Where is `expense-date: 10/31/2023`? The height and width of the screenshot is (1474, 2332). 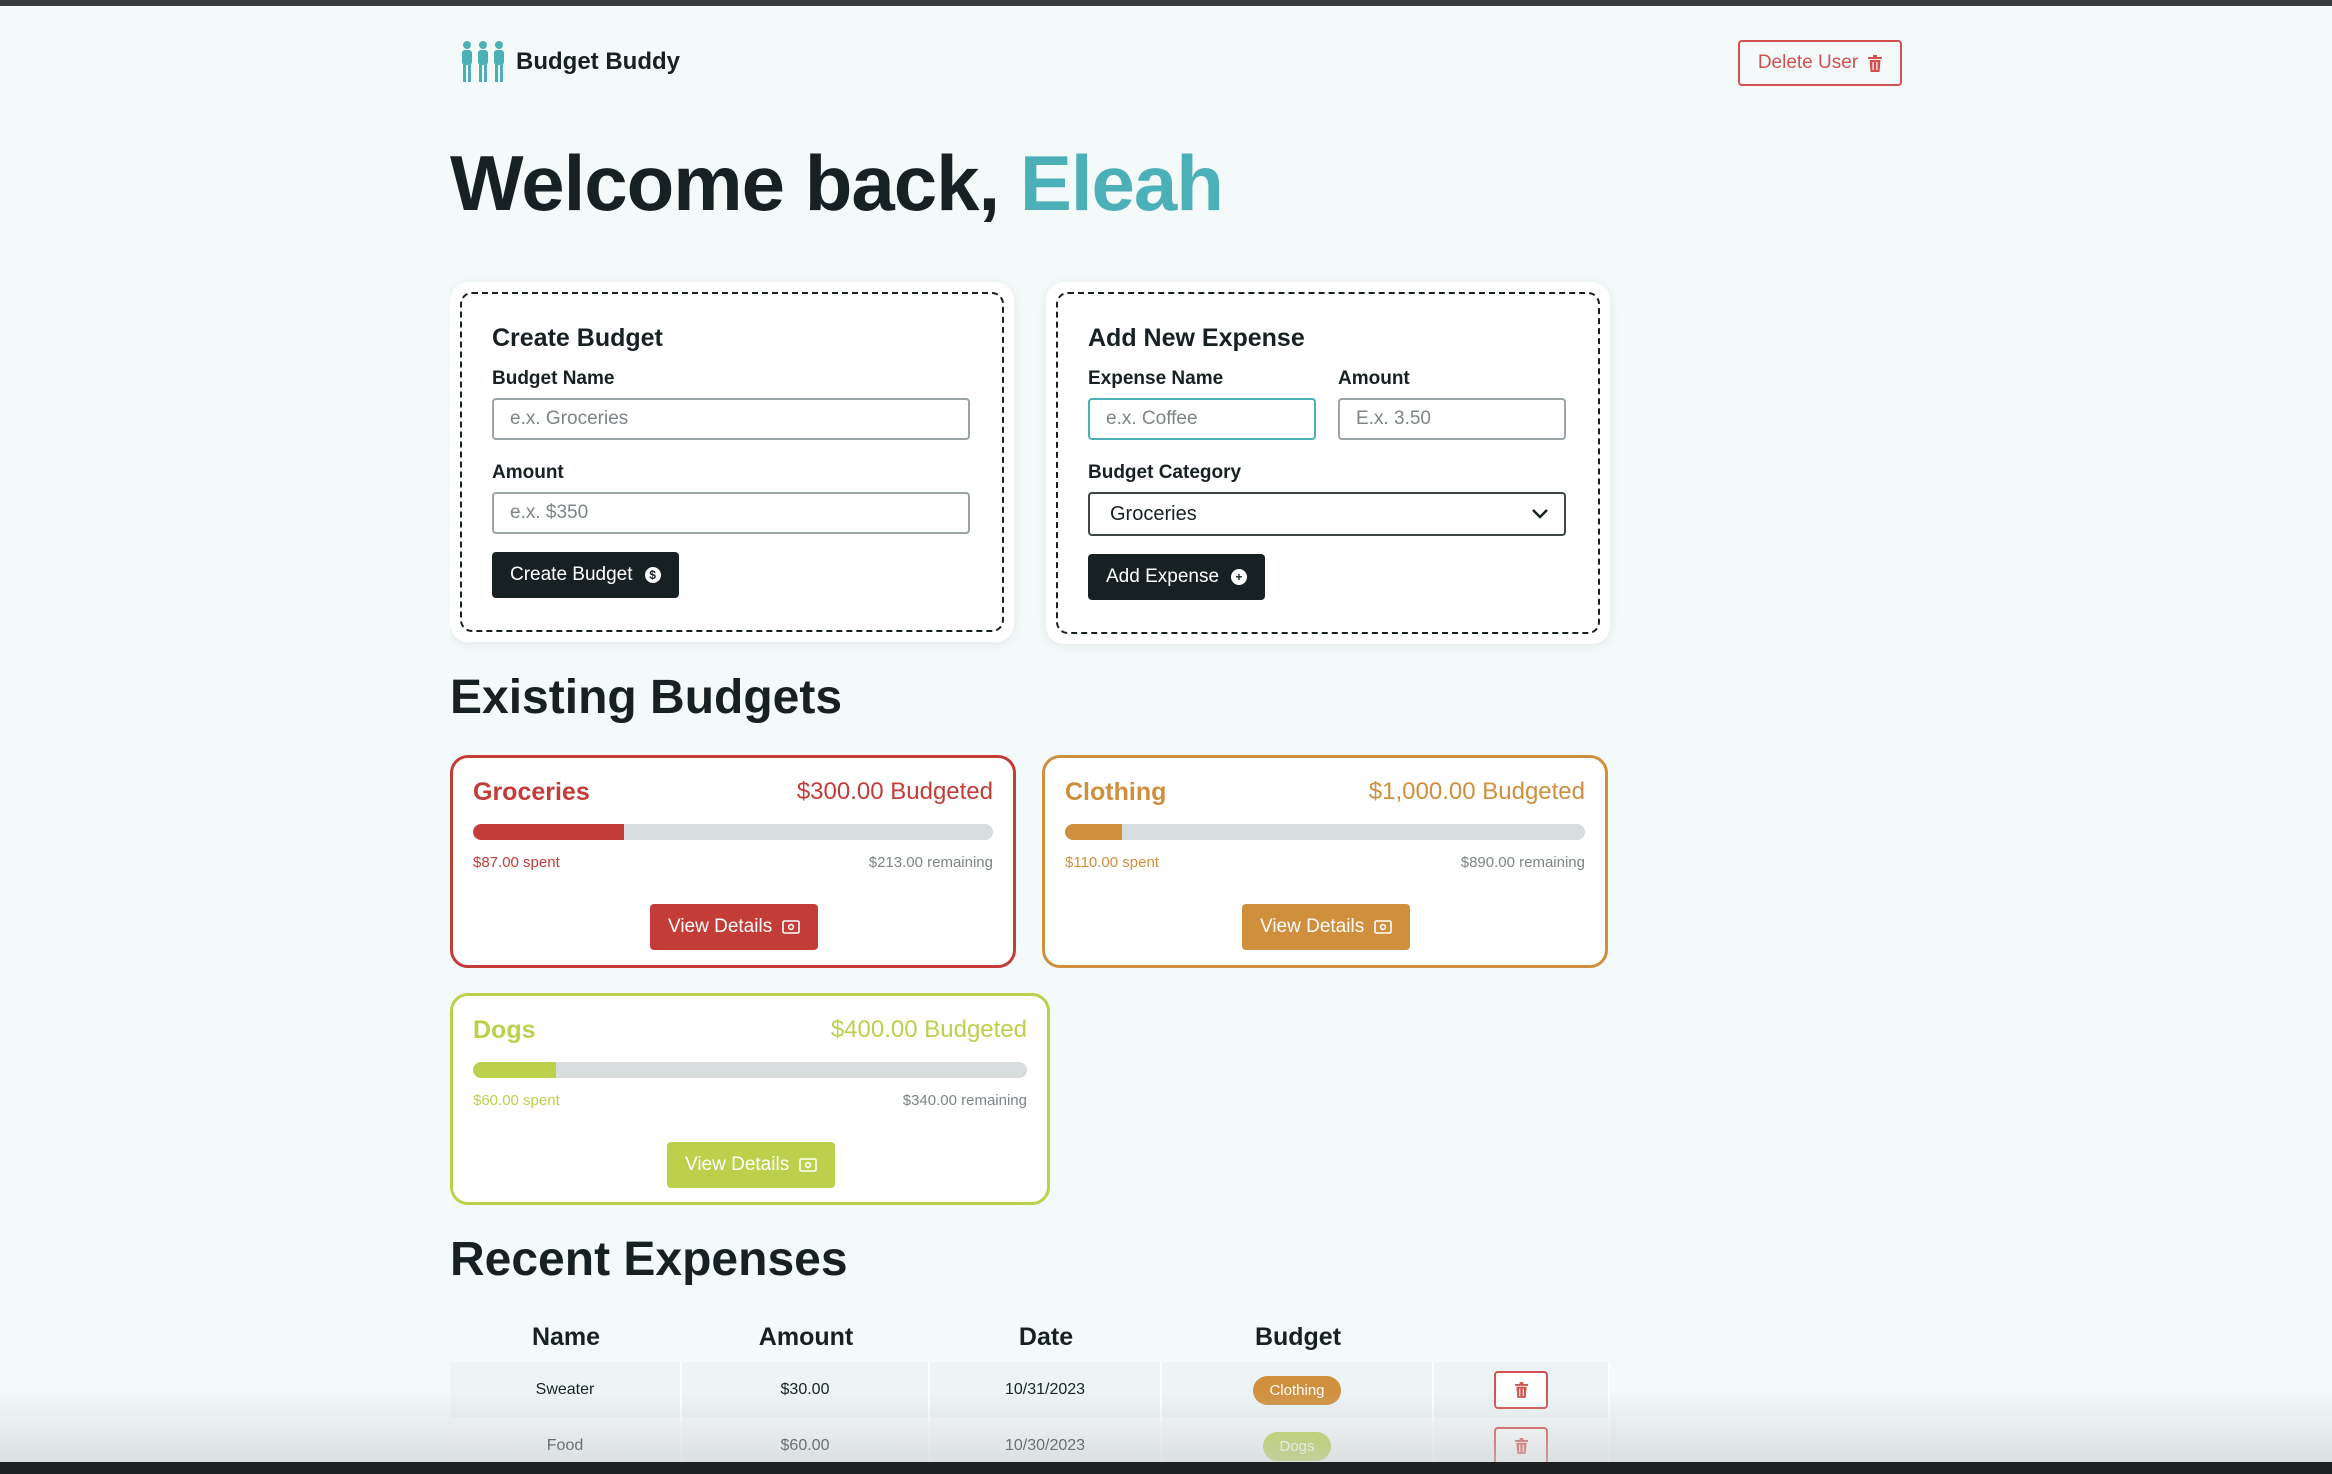
expense-date: 10/31/2023 is located at coordinates (1046, 1390).